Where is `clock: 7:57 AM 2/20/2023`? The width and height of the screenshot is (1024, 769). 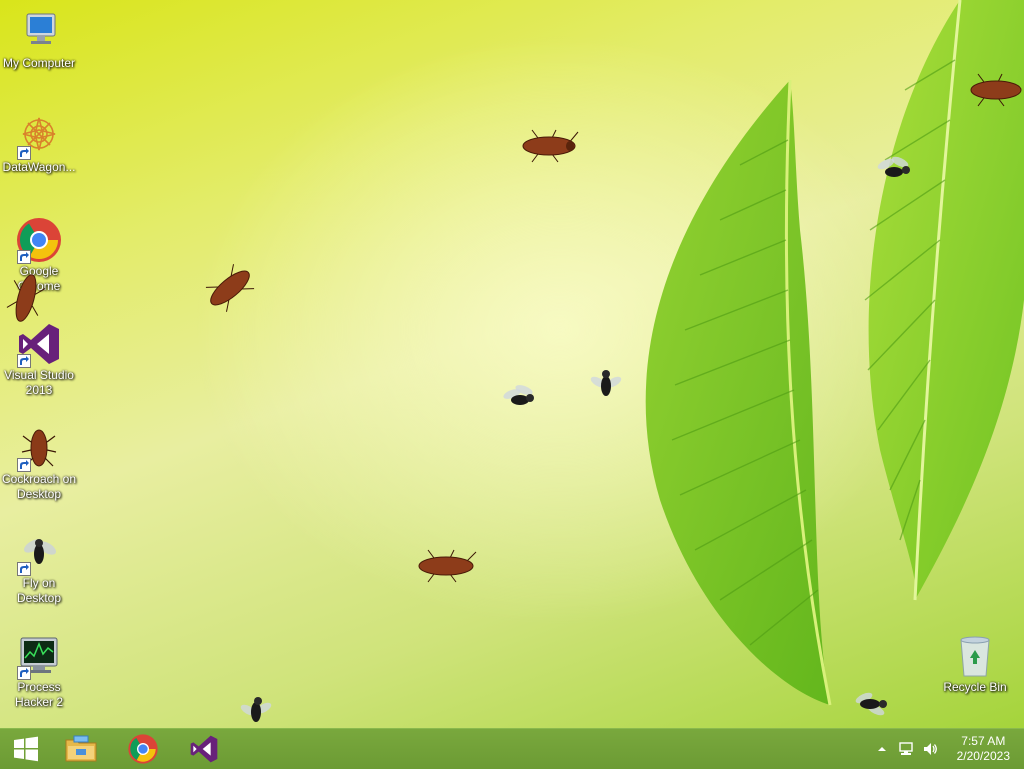 clock: 7:57 AM 2/20/2023 is located at coordinates (983, 749).